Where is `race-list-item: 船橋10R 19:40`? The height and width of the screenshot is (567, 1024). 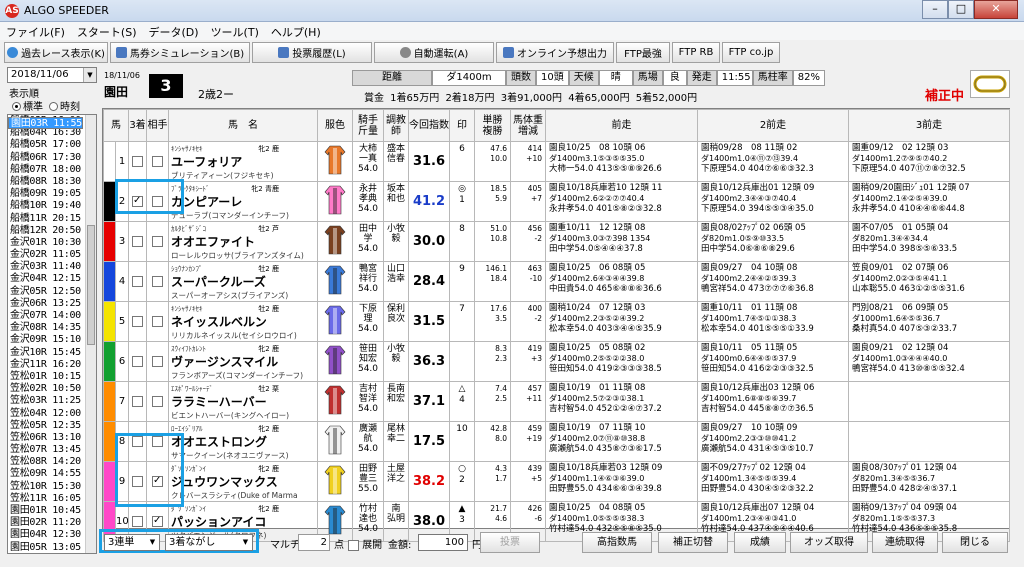
race-list-item: 船橋10R 19:40 is located at coordinates (52, 206).